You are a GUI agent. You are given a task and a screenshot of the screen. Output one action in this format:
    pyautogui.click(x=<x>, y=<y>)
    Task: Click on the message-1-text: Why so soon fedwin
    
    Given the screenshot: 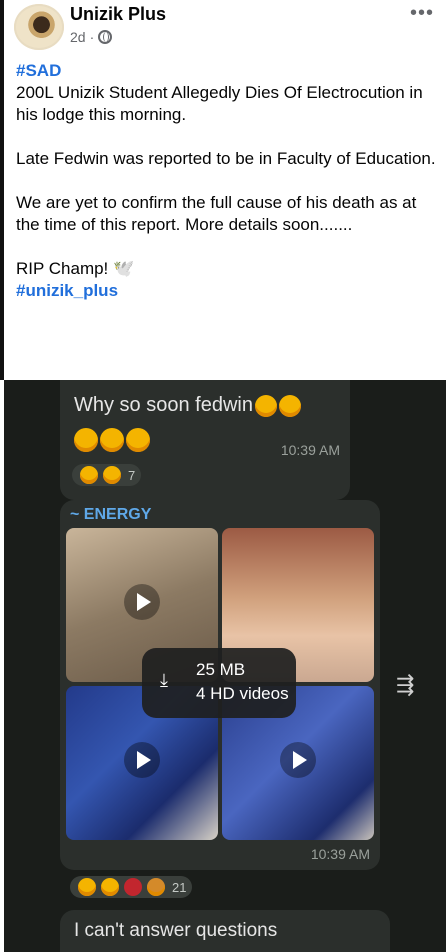 What is the action you would take?
    pyautogui.click(x=187, y=405)
    